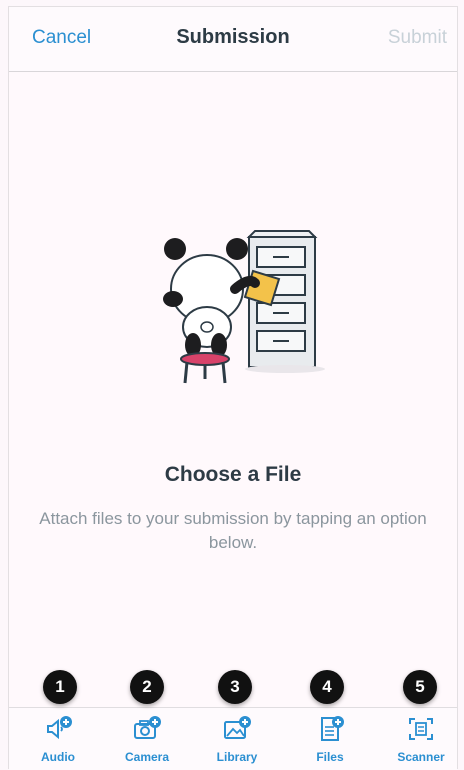 The width and height of the screenshot is (464, 770). Describe the element at coordinates (327, 687) in the screenshot. I see `step-badge: 4` at that location.